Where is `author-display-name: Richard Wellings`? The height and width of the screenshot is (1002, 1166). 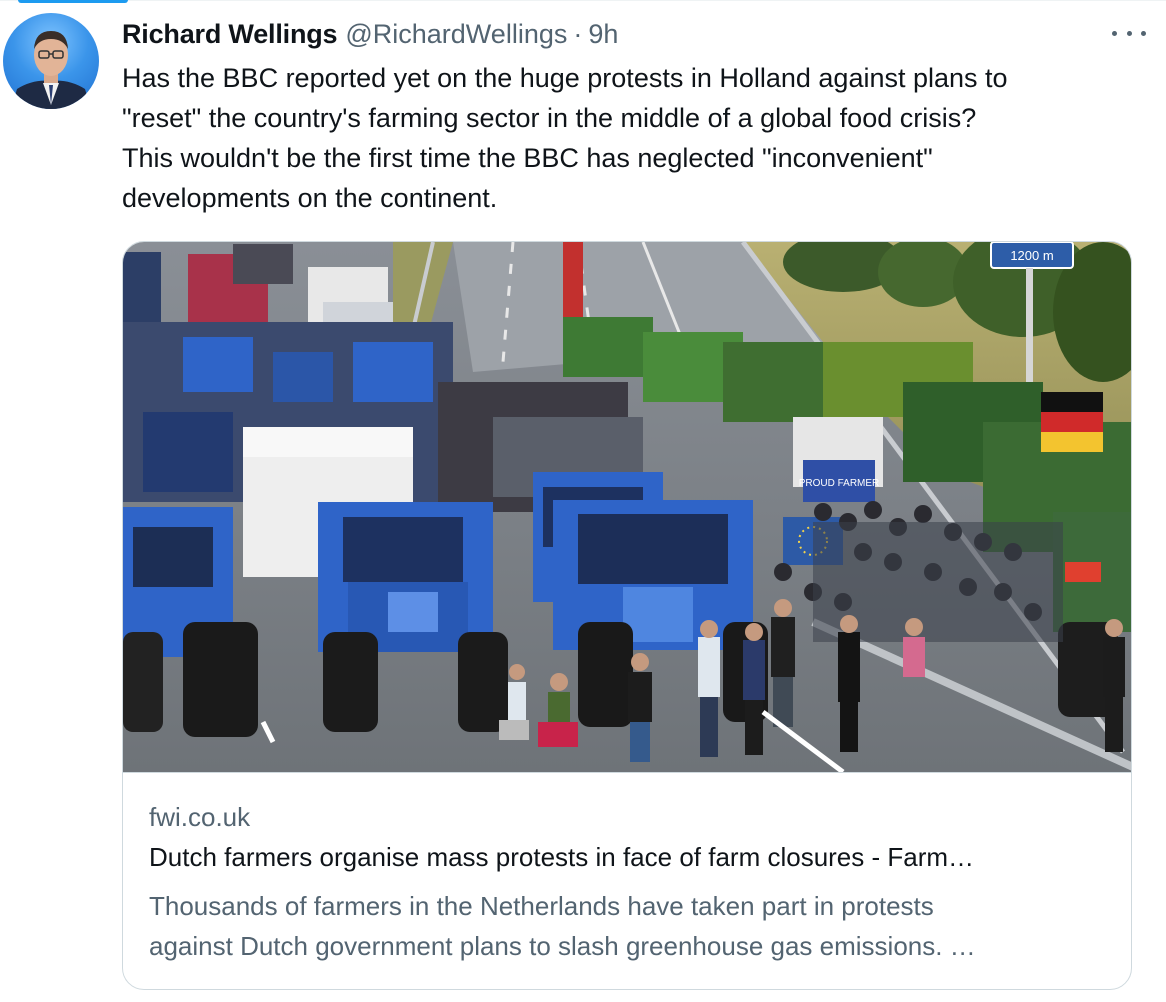 author-display-name: Richard Wellings is located at coordinates (230, 34).